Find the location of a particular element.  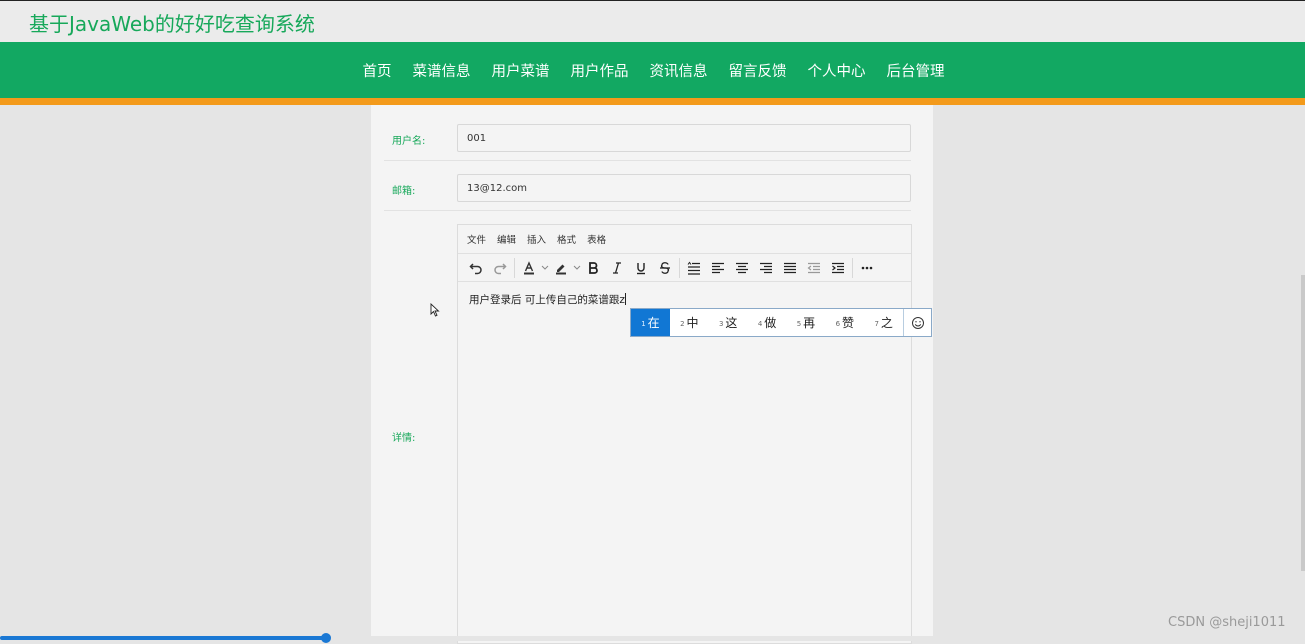

highlight-icon is located at coordinates (561, 268).